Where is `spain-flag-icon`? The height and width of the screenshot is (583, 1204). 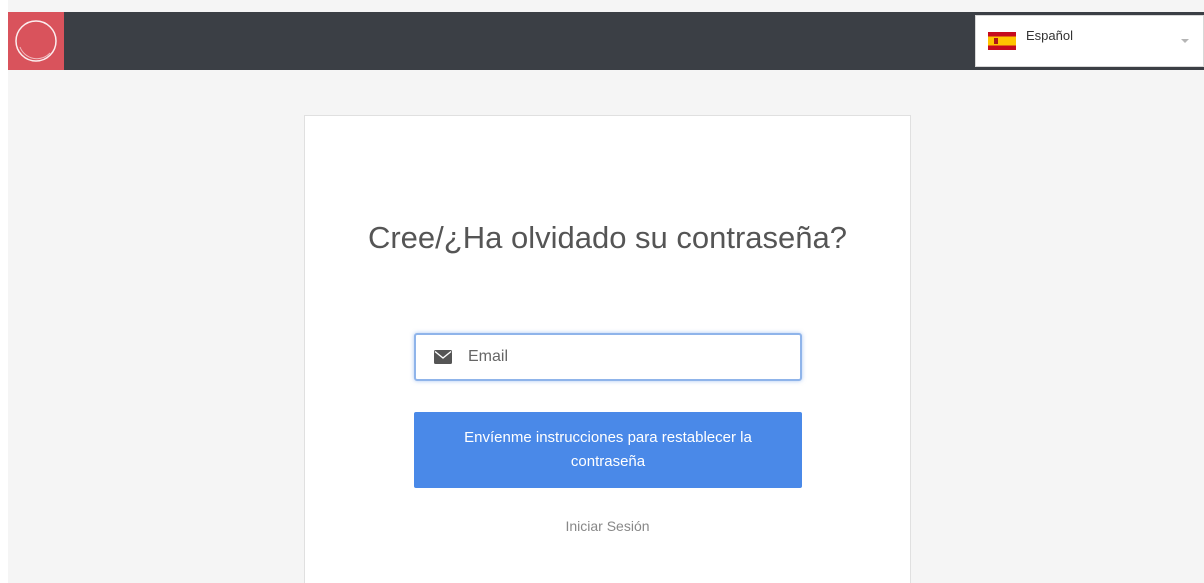 spain-flag-icon is located at coordinates (1002, 41).